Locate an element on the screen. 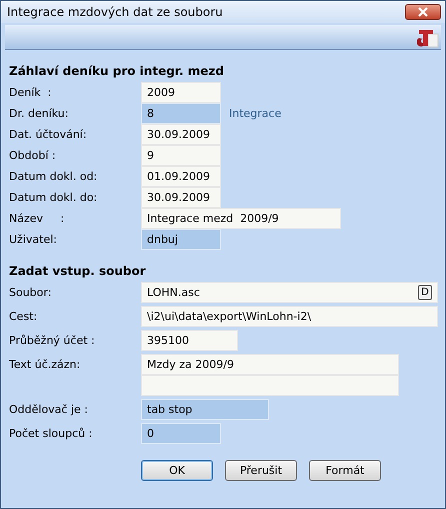 The width and height of the screenshot is (446, 509). input-field: LOHN.asc D is located at coordinates (289, 292).